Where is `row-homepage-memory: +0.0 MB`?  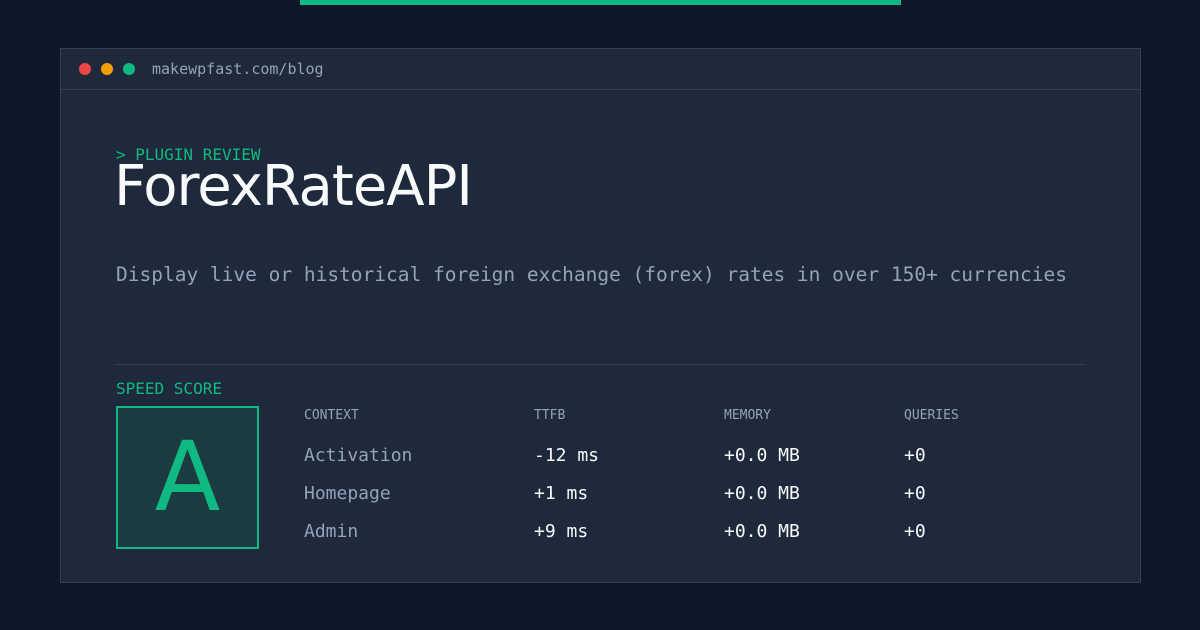
row-homepage-memory: +0.0 MB is located at coordinates (762, 493).